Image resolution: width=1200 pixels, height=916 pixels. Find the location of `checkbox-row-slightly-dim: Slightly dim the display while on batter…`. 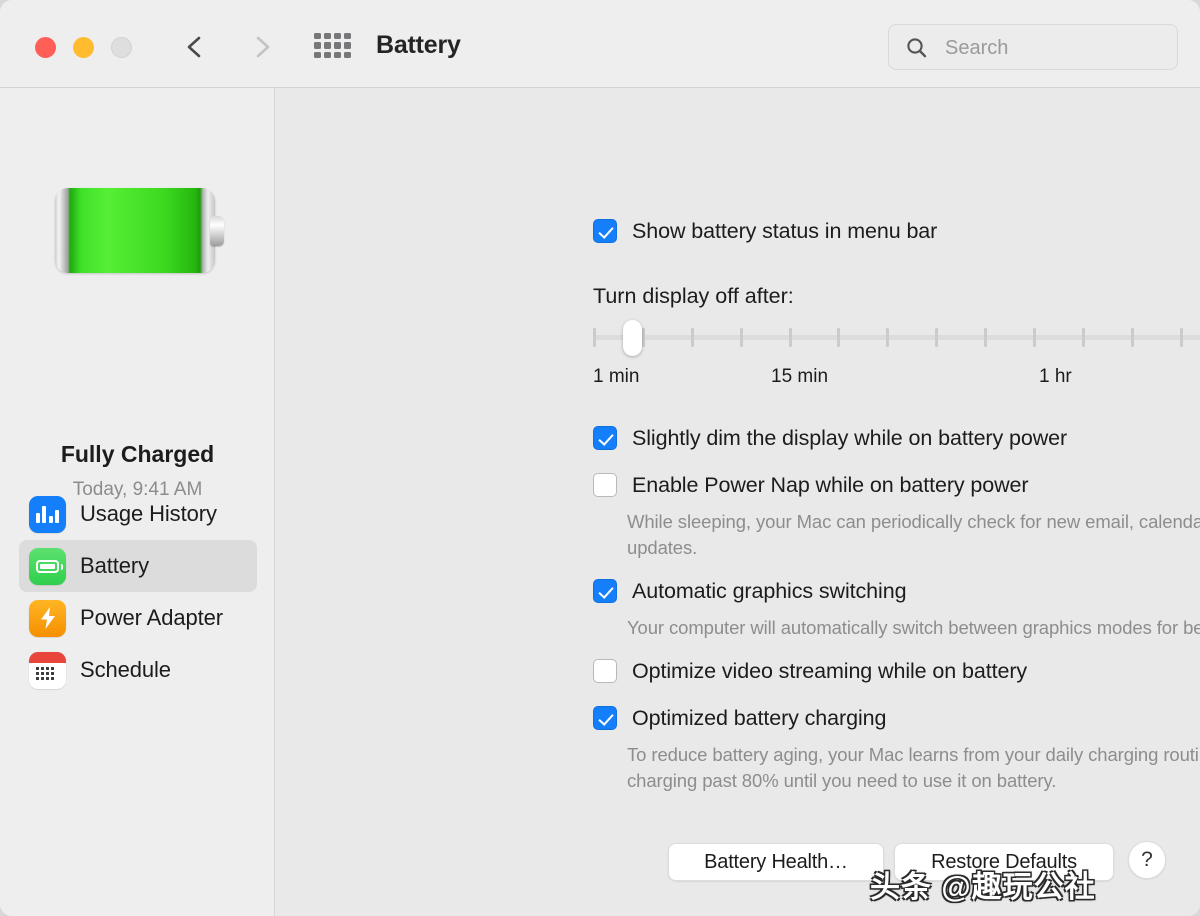

checkbox-row-slightly-dim: Slightly dim the display while on batter… is located at coordinates (830, 438).